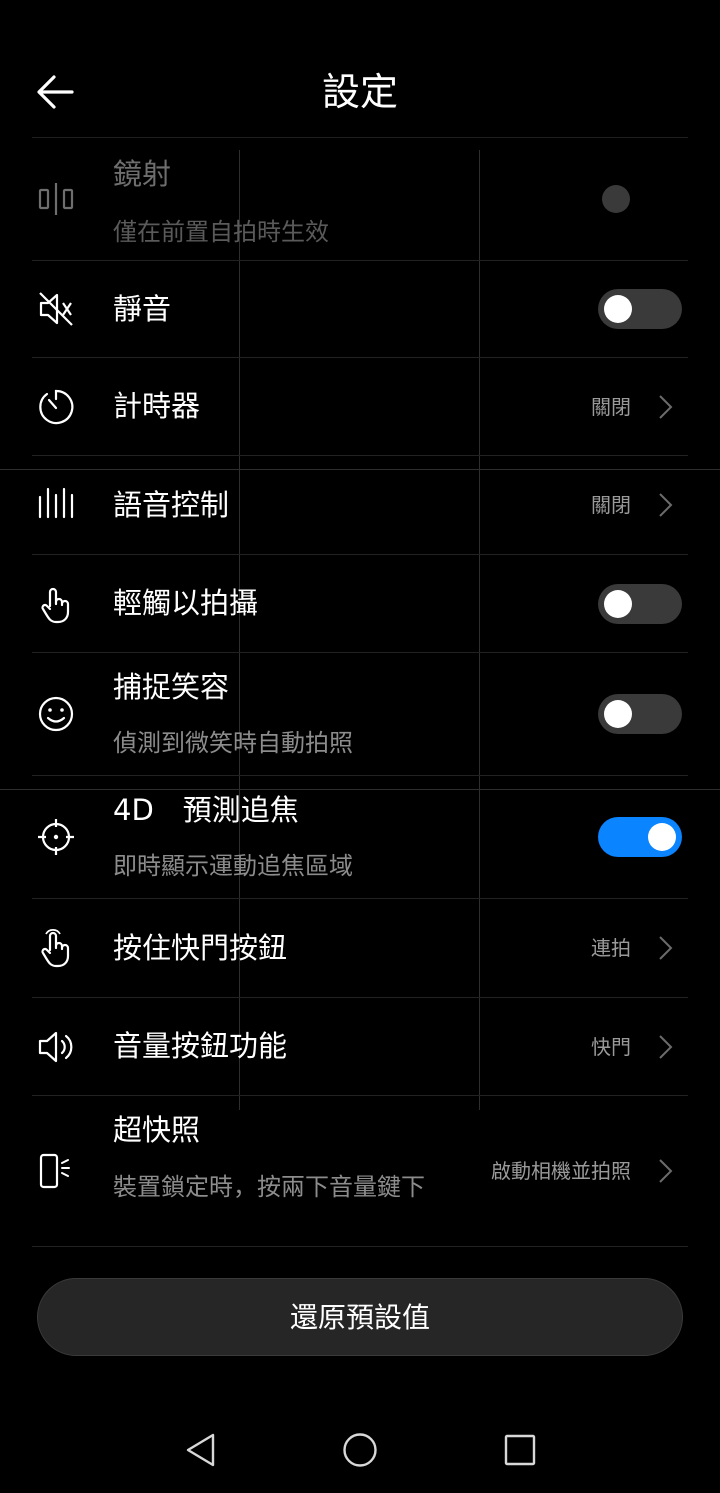  What do you see at coordinates (56, 199) in the screenshot?
I see `mirror-icon` at bounding box center [56, 199].